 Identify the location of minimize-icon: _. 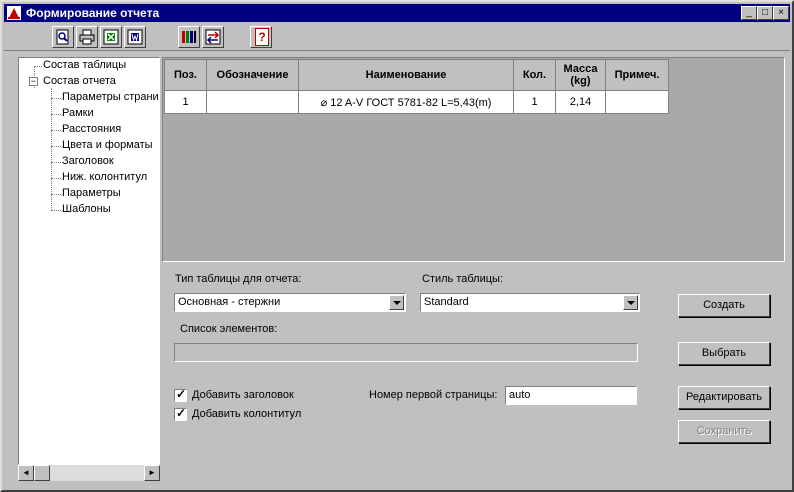
(749, 12).